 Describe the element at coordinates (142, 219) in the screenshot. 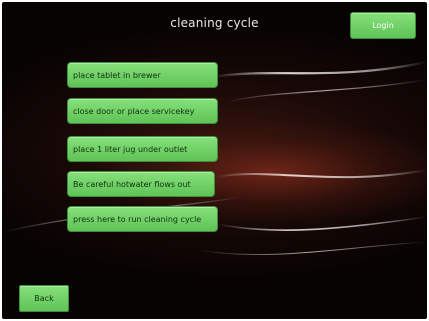

I see `run-cleaning-cycle-button: press here to run cleaning cycle` at that location.